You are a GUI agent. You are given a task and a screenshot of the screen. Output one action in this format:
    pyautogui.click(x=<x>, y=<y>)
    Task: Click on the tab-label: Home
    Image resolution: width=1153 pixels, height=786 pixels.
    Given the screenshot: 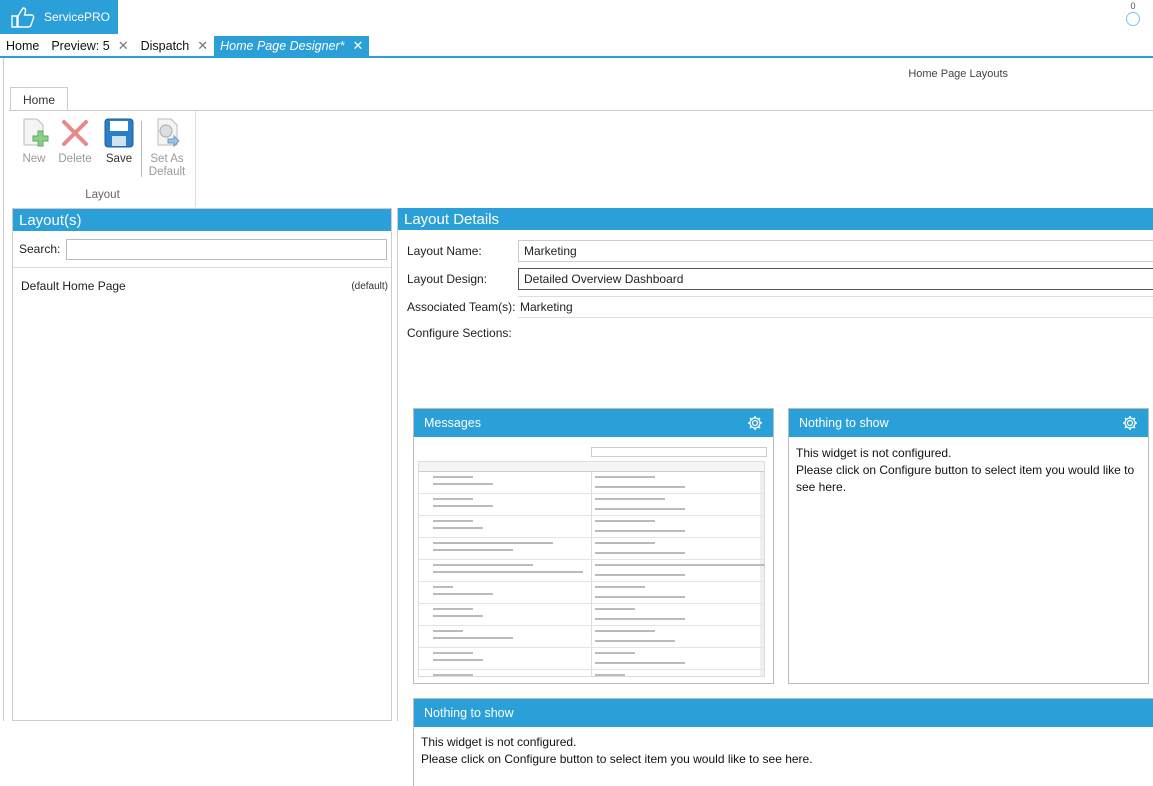 What is the action you would take?
    pyautogui.click(x=23, y=46)
    